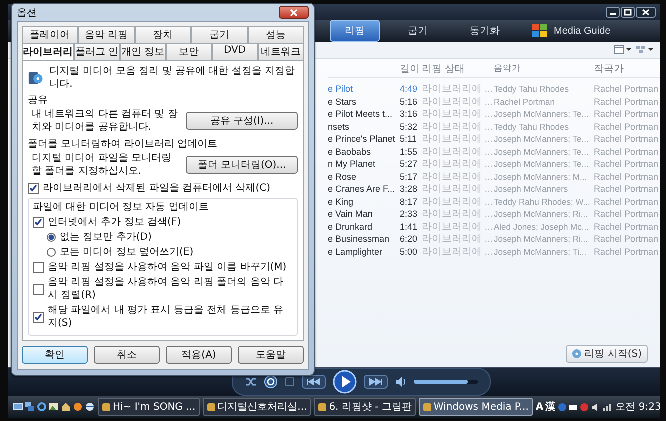 The width and height of the screenshot is (666, 421). What do you see at coordinates (219, 34) in the screenshot?
I see `options-tab: 굽기` at bounding box center [219, 34].